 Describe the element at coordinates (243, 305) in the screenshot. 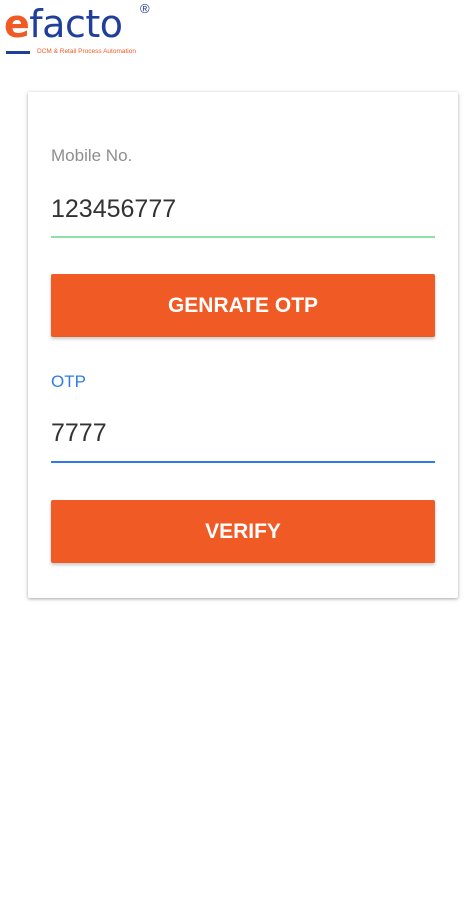

I see `genrate-otp-button: GENRATE OTP` at that location.